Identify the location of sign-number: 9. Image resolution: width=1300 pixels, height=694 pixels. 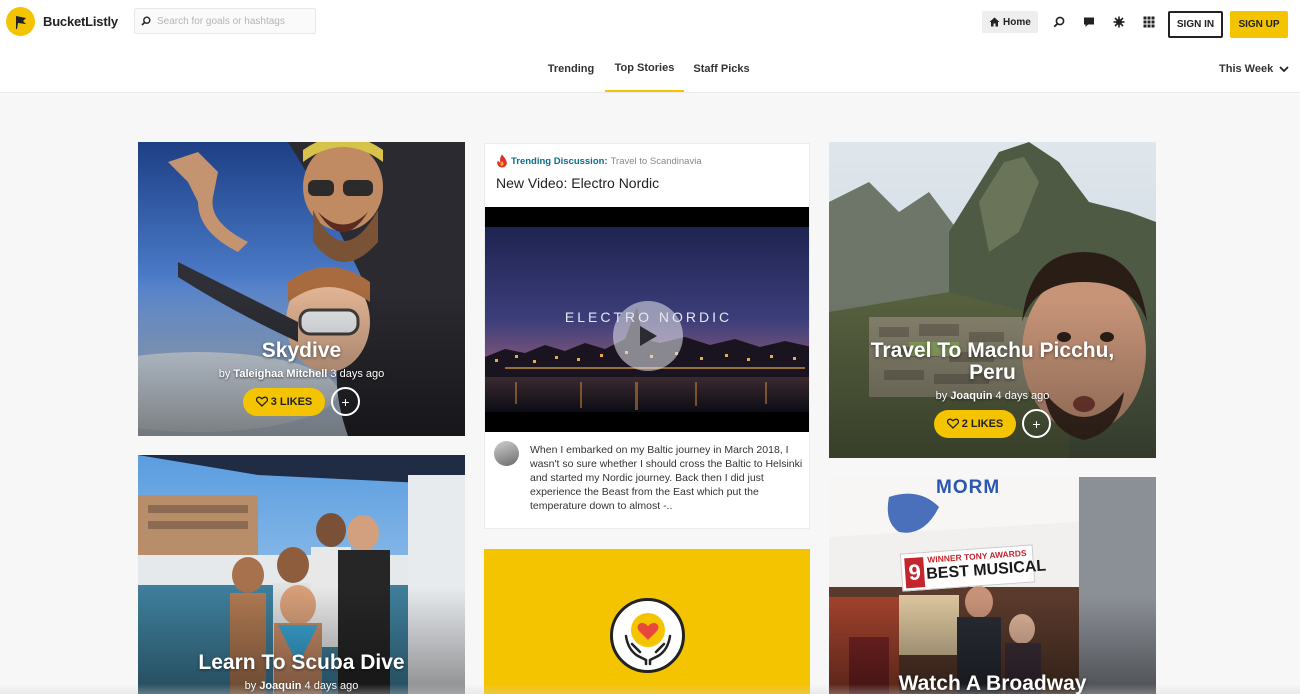
(915, 573).